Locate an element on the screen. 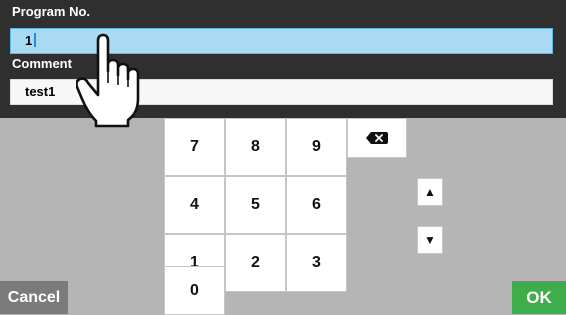 The width and height of the screenshot is (566, 315). comment-value: test1 is located at coordinates (40, 91).